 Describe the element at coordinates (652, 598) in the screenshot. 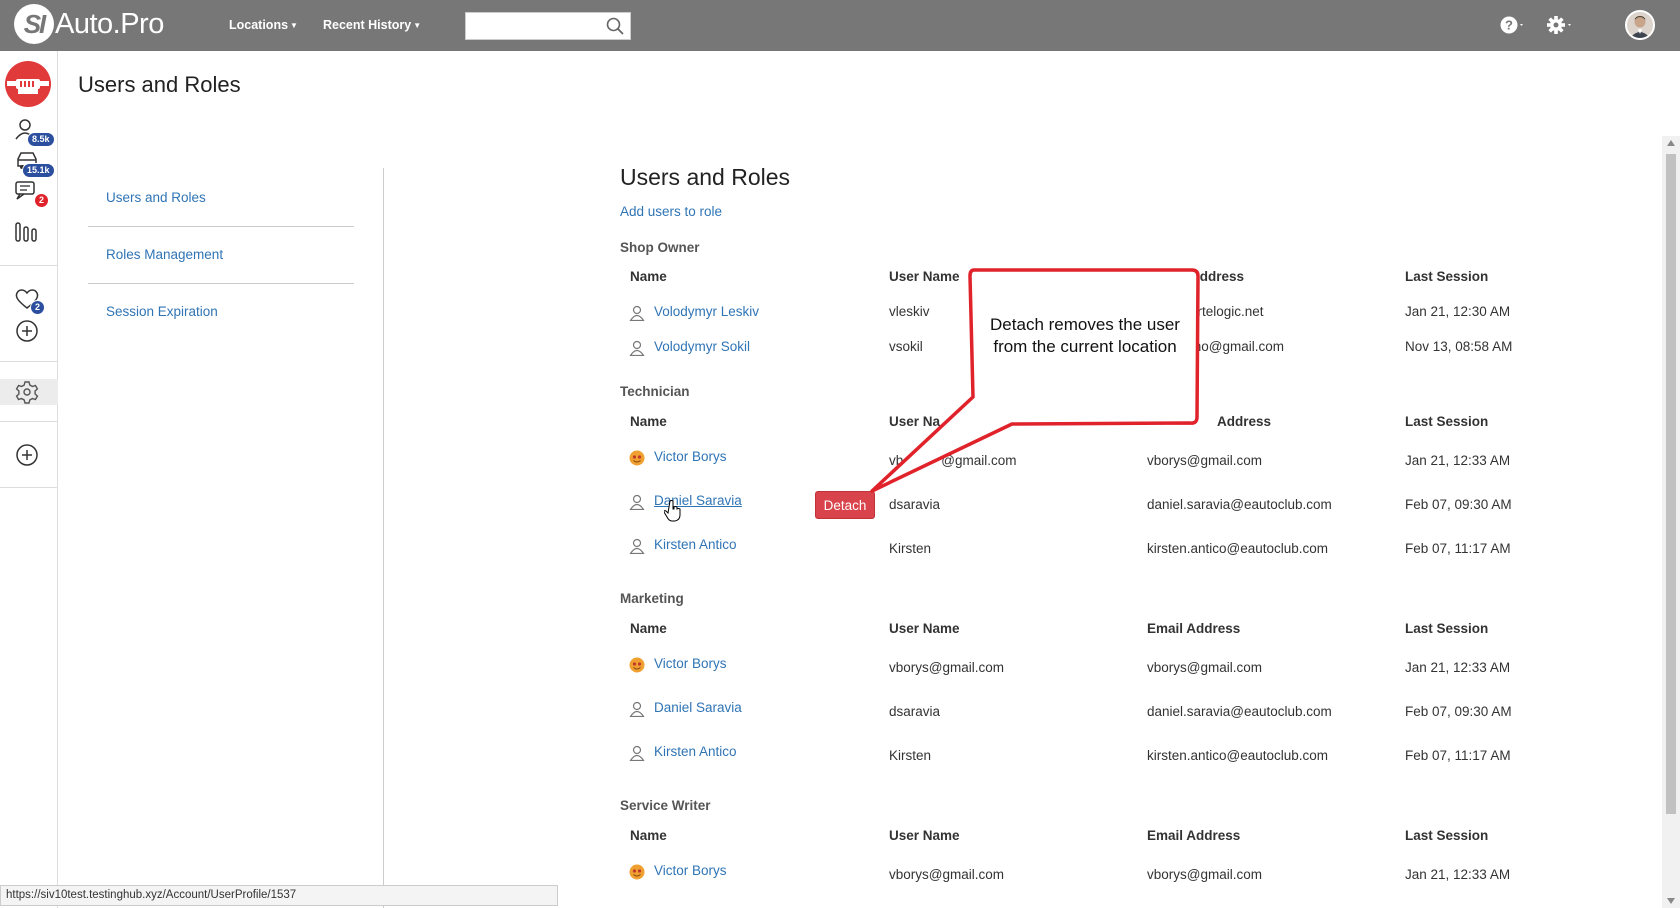

I see `role-title: Marketing` at that location.